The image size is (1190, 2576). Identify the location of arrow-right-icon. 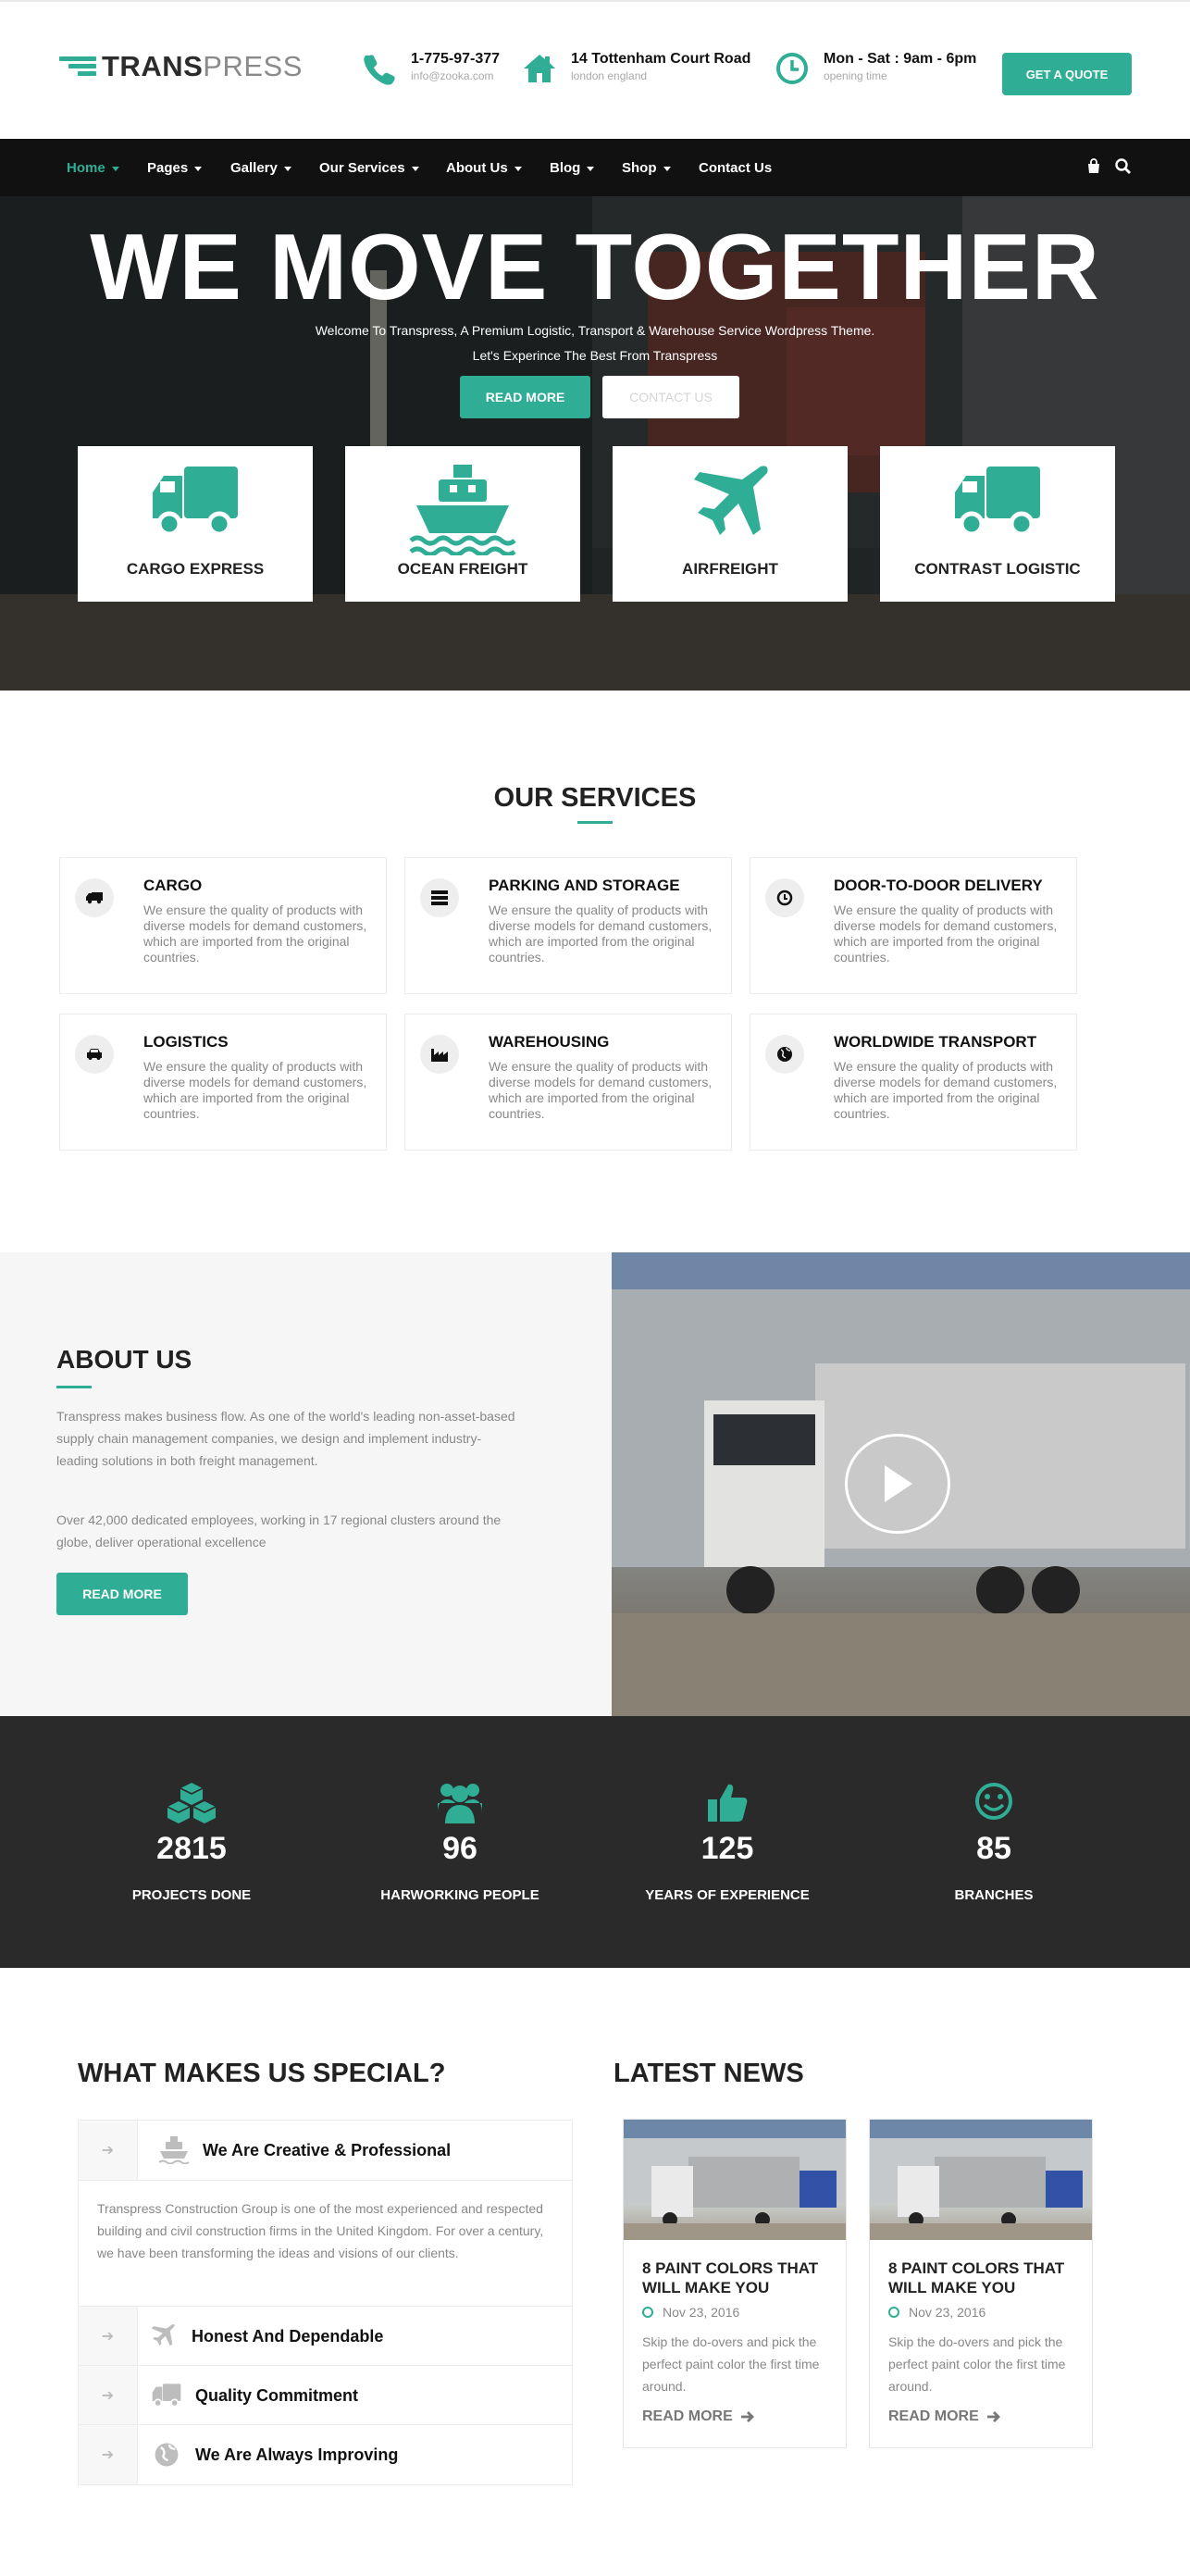
(747, 2416).